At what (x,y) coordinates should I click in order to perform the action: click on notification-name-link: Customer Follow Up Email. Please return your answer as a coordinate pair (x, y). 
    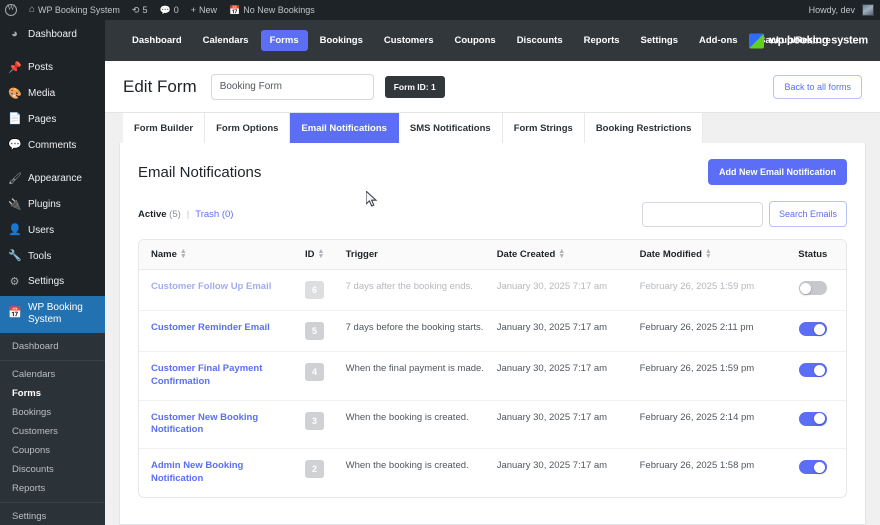
    Looking at the image, I should click on (222, 287).